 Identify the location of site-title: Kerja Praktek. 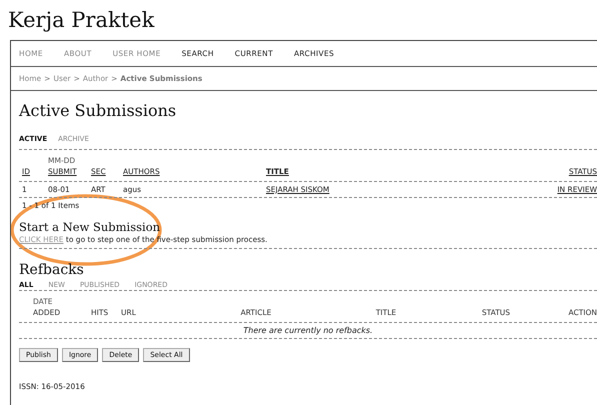
(81, 20).